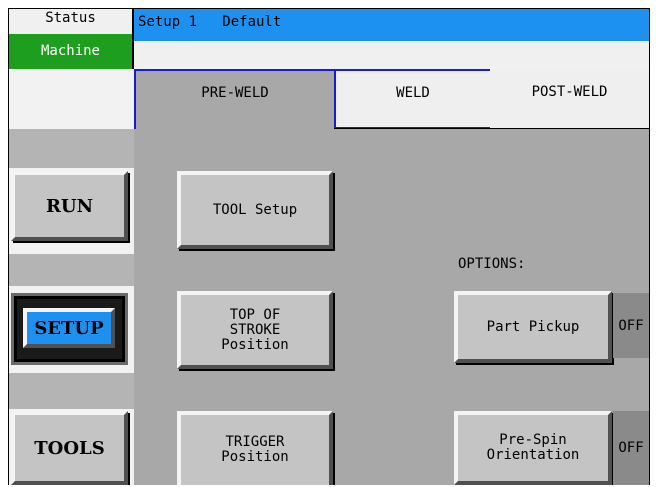  What do you see at coordinates (533, 448) in the screenshot?
I see `pre-spin-orientation-button: Pre-Spin Orientation` at bounding box center [533, 448].